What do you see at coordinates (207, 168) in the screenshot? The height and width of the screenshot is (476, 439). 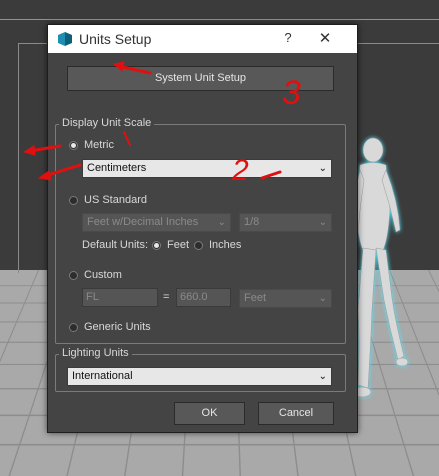 I see `metric-units-dropdown: Centimeters ⌄` at bounding box center [207, 168].